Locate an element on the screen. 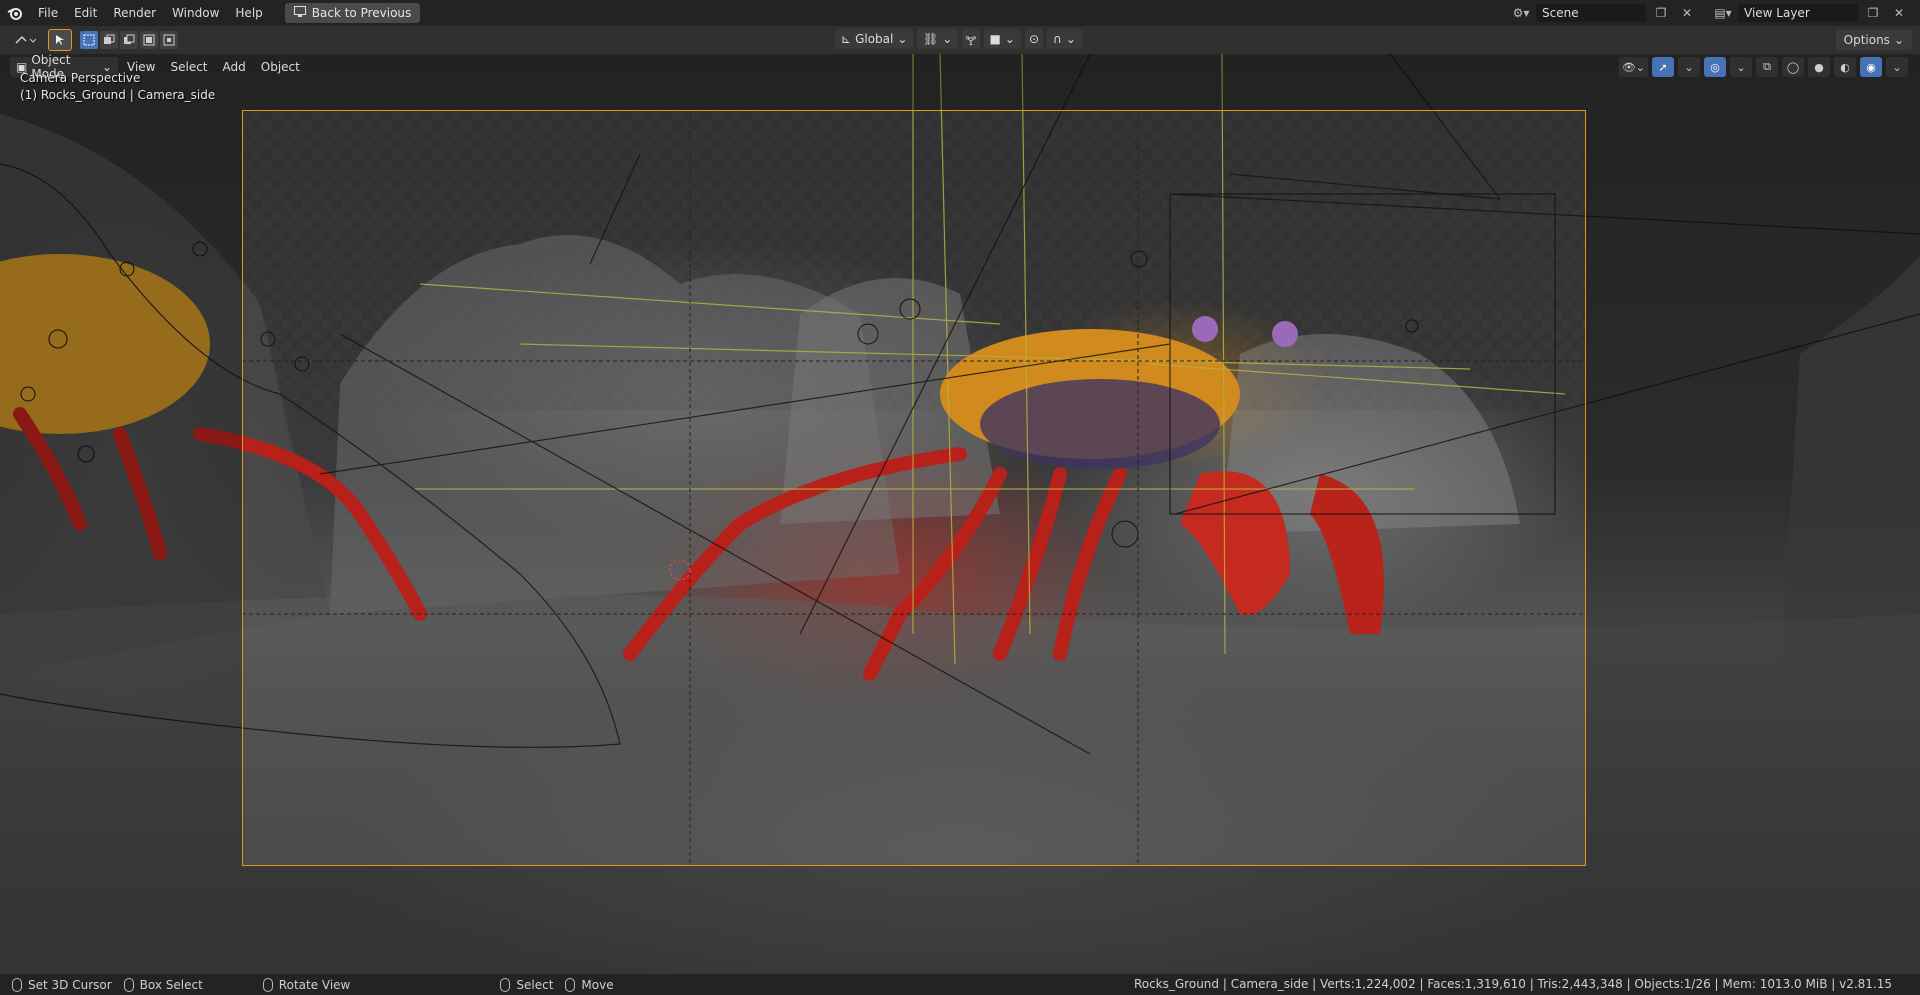  orientation-label: Global is located at coordinates (874, 39).